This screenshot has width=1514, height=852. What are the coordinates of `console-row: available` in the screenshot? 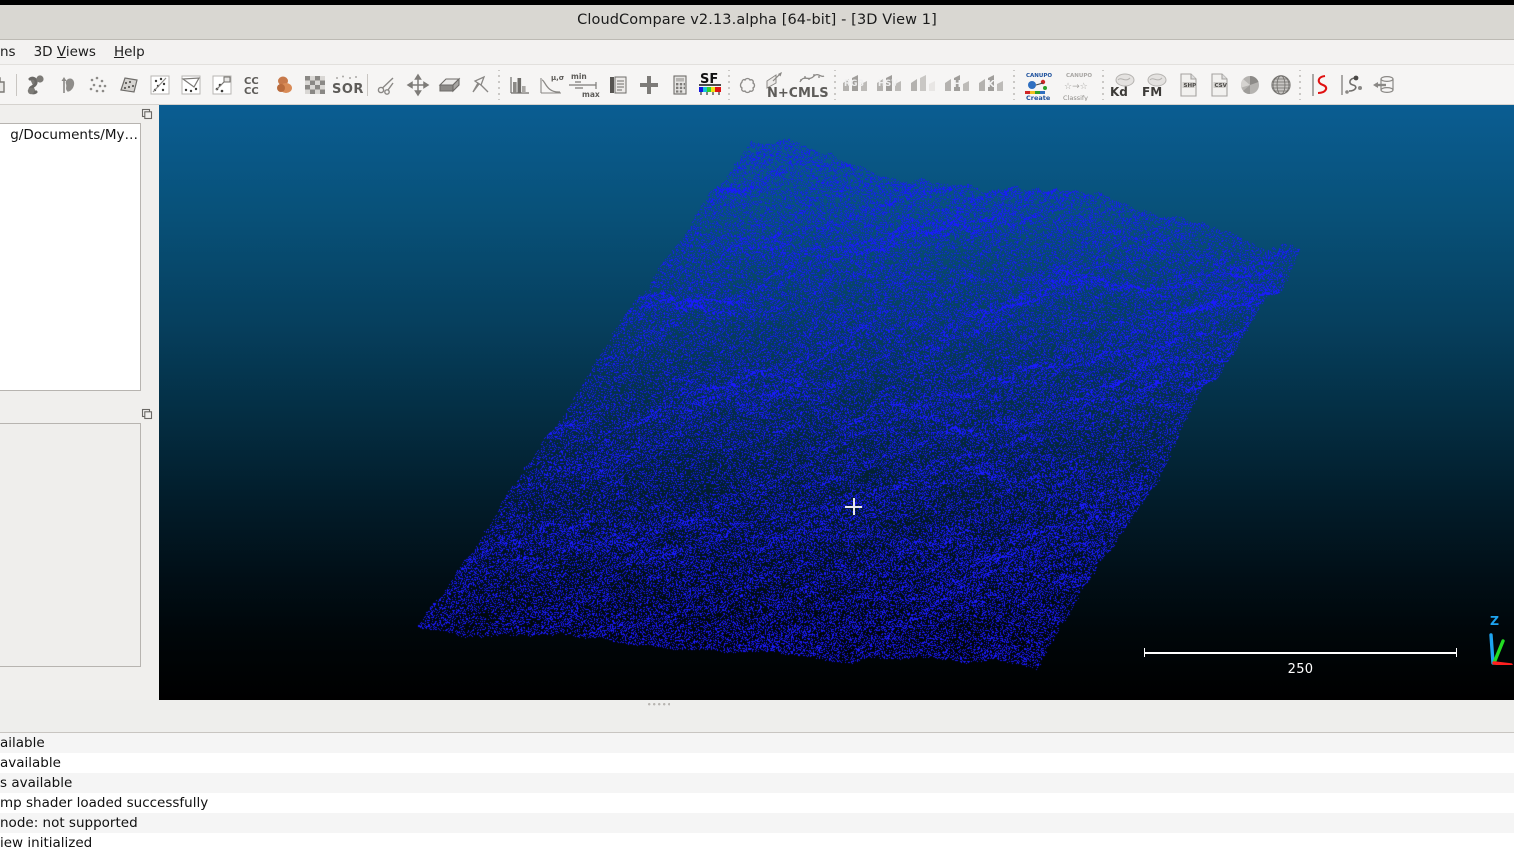 It's located at (757, 763).